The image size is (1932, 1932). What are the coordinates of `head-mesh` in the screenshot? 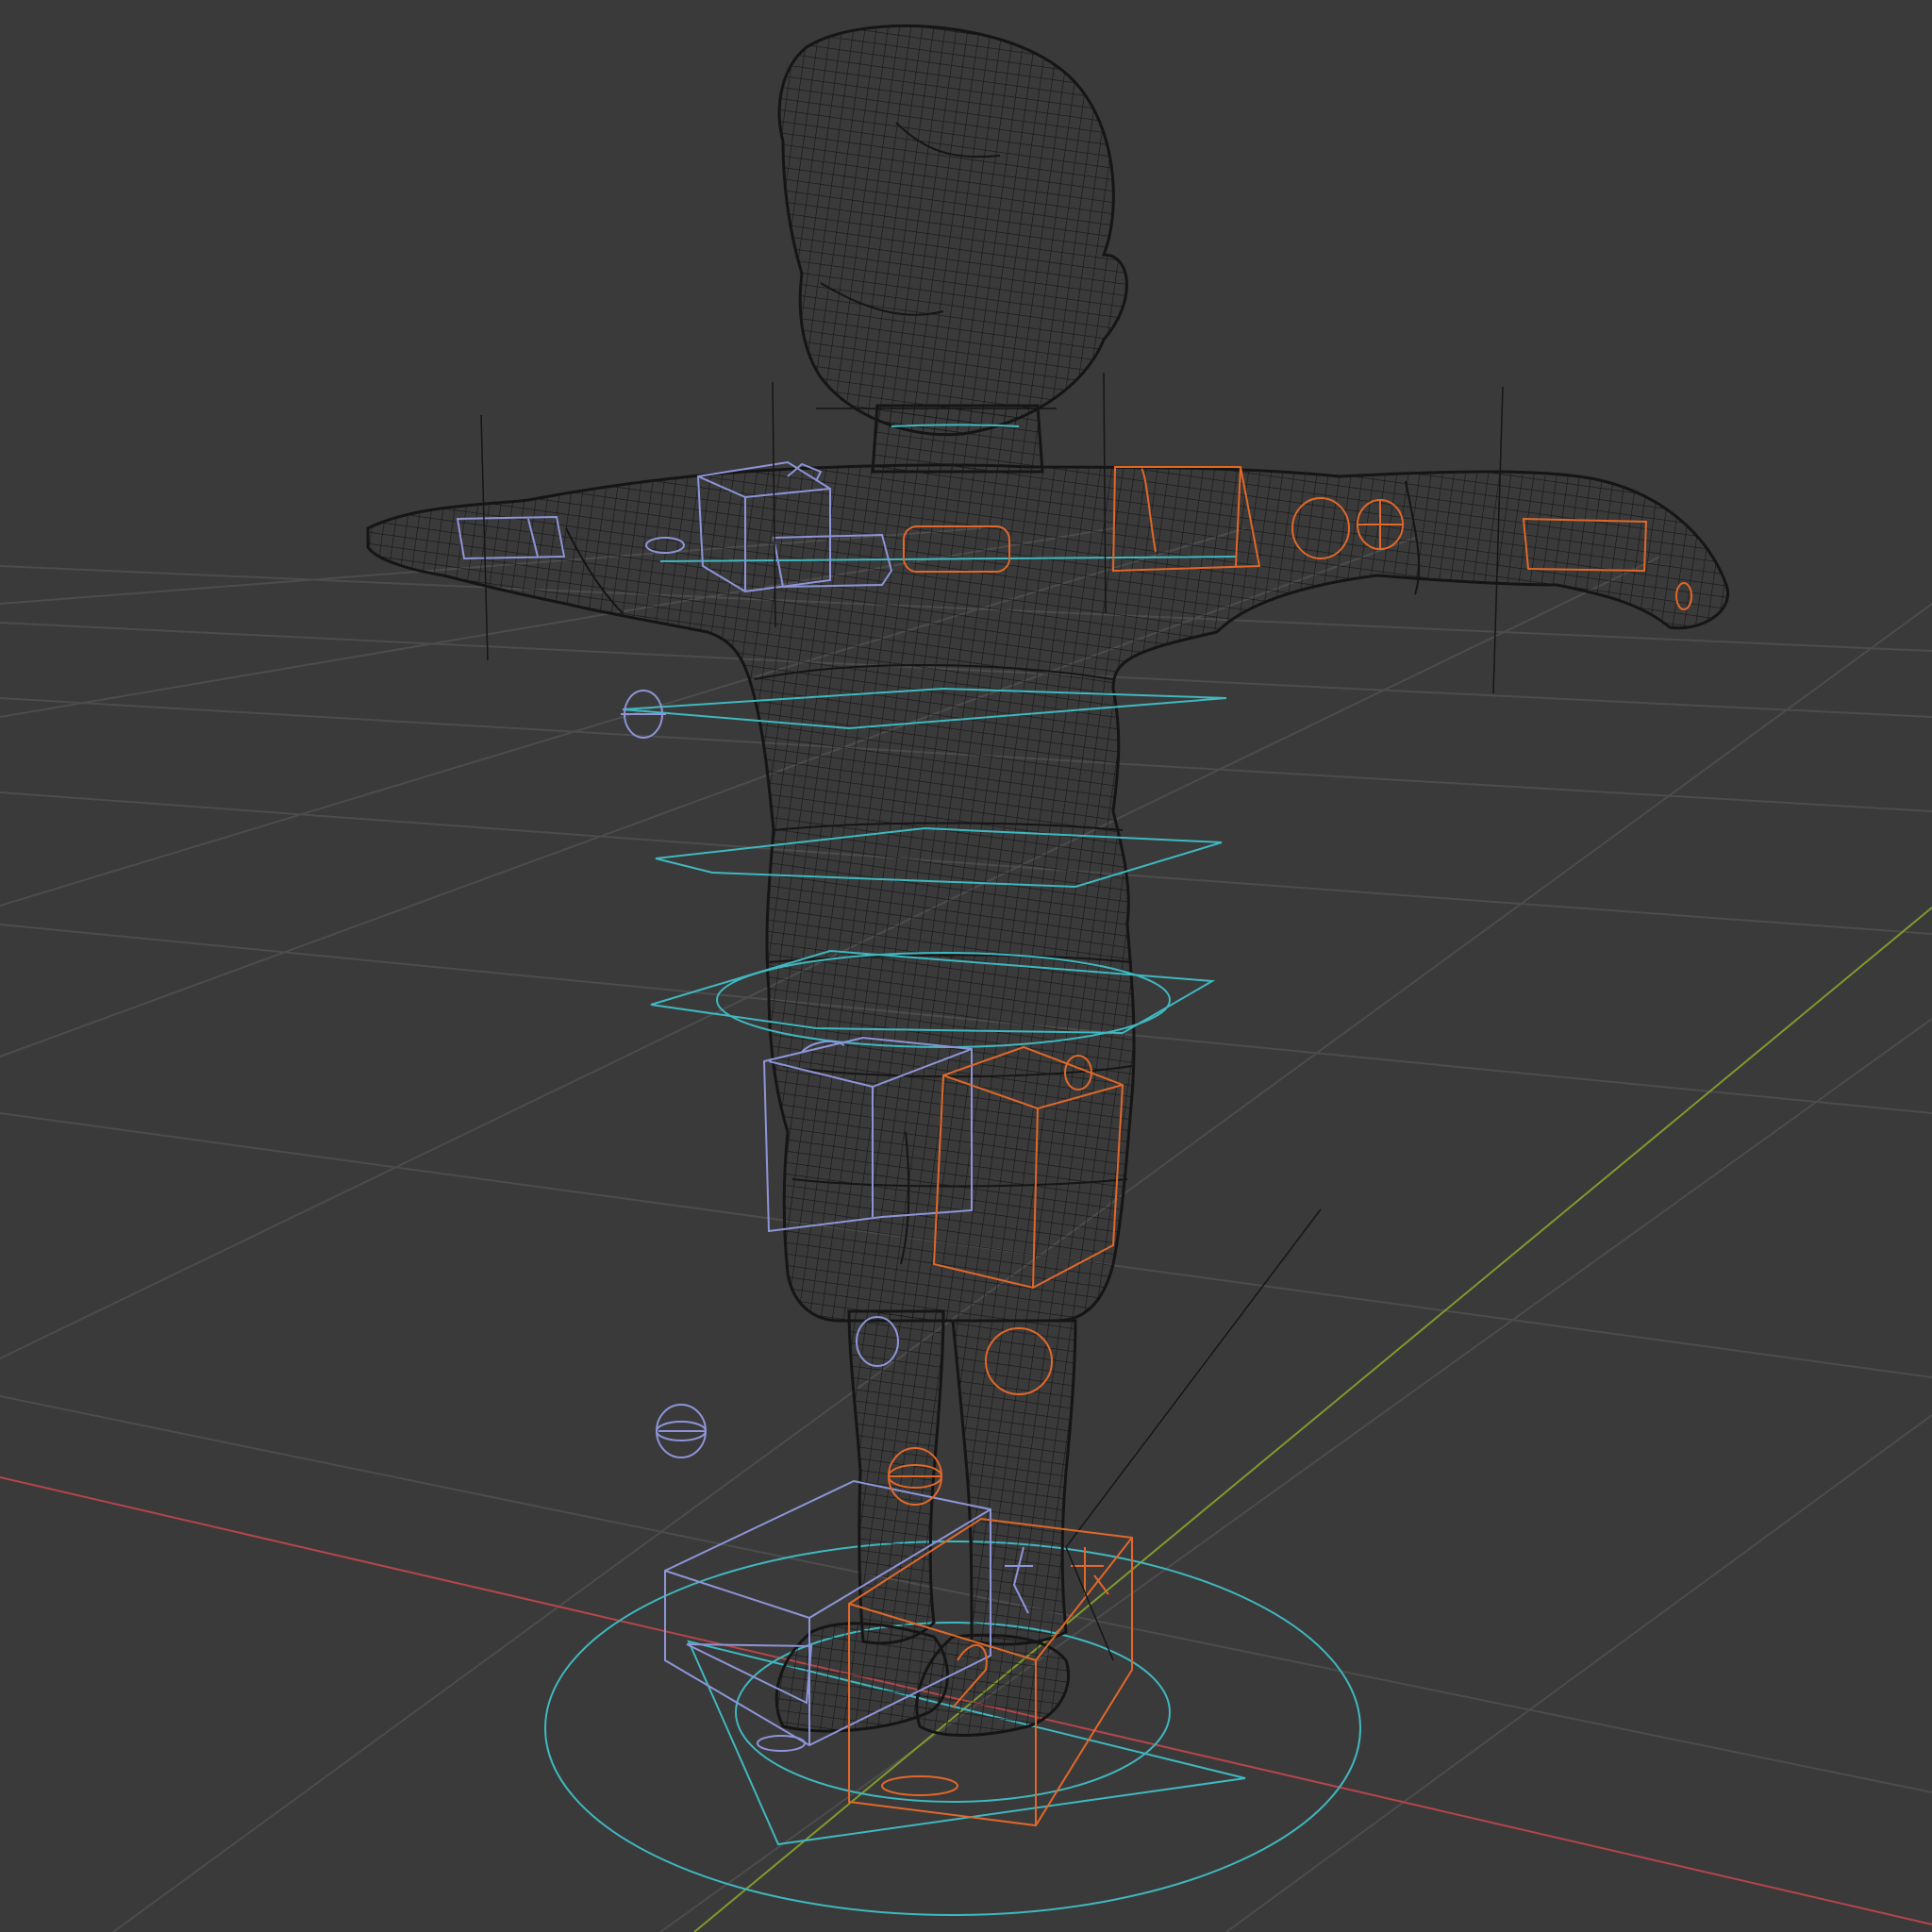 It's located at (953, 231).